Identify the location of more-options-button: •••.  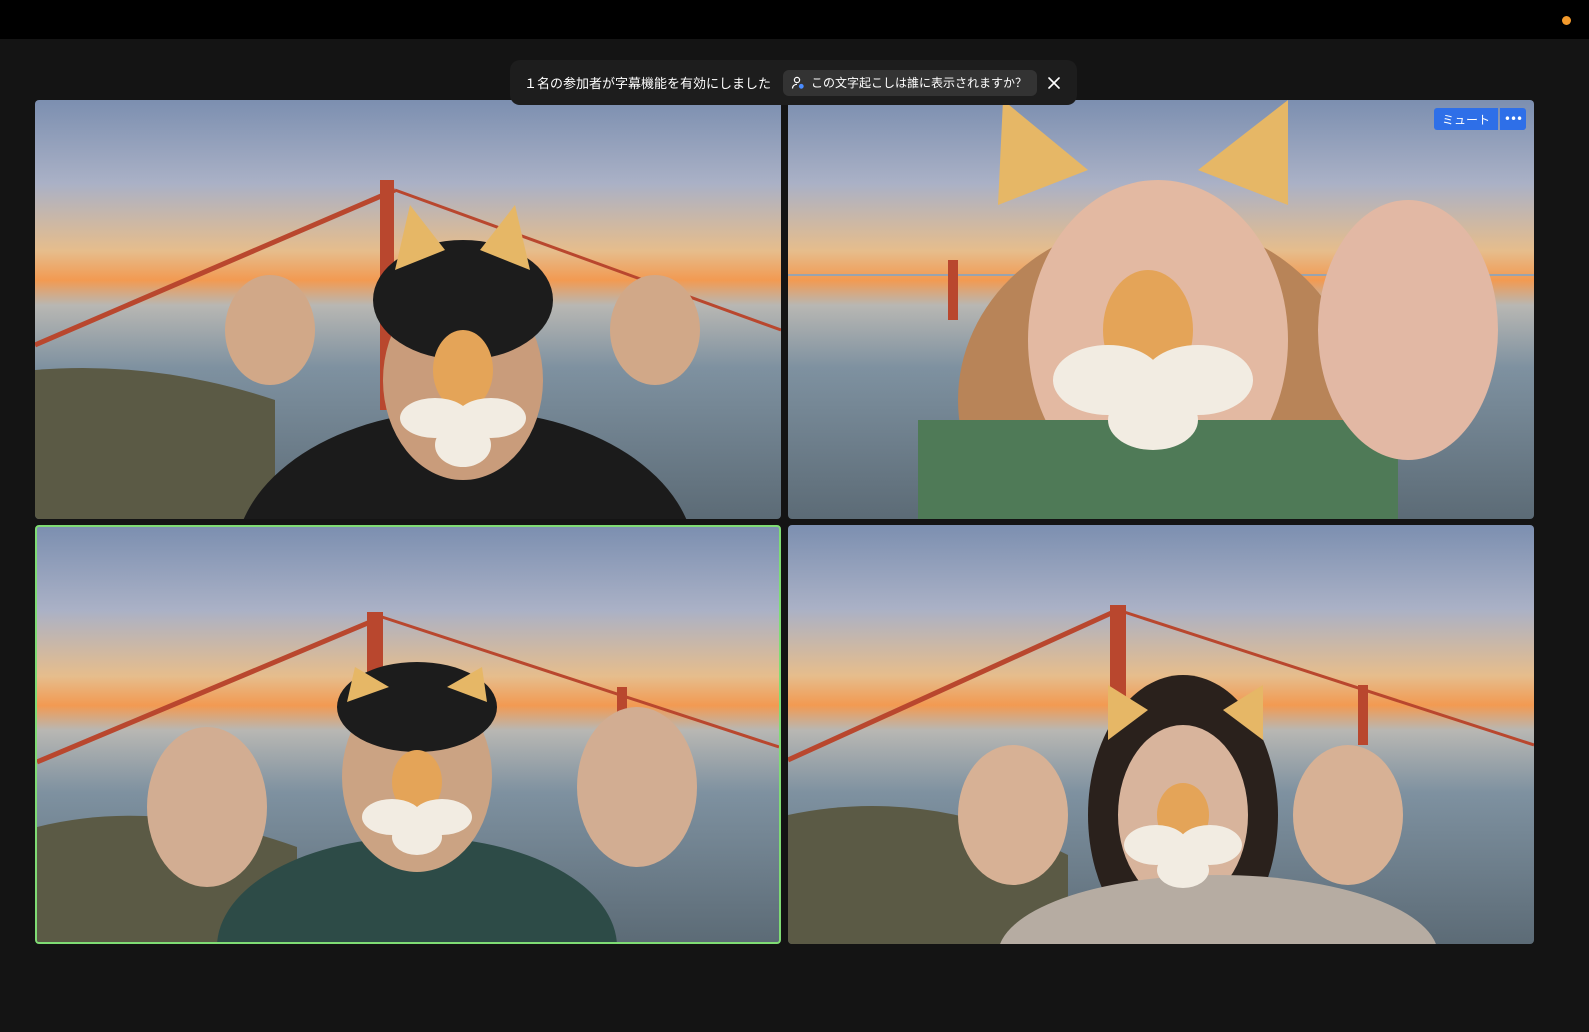
(1513, 119).